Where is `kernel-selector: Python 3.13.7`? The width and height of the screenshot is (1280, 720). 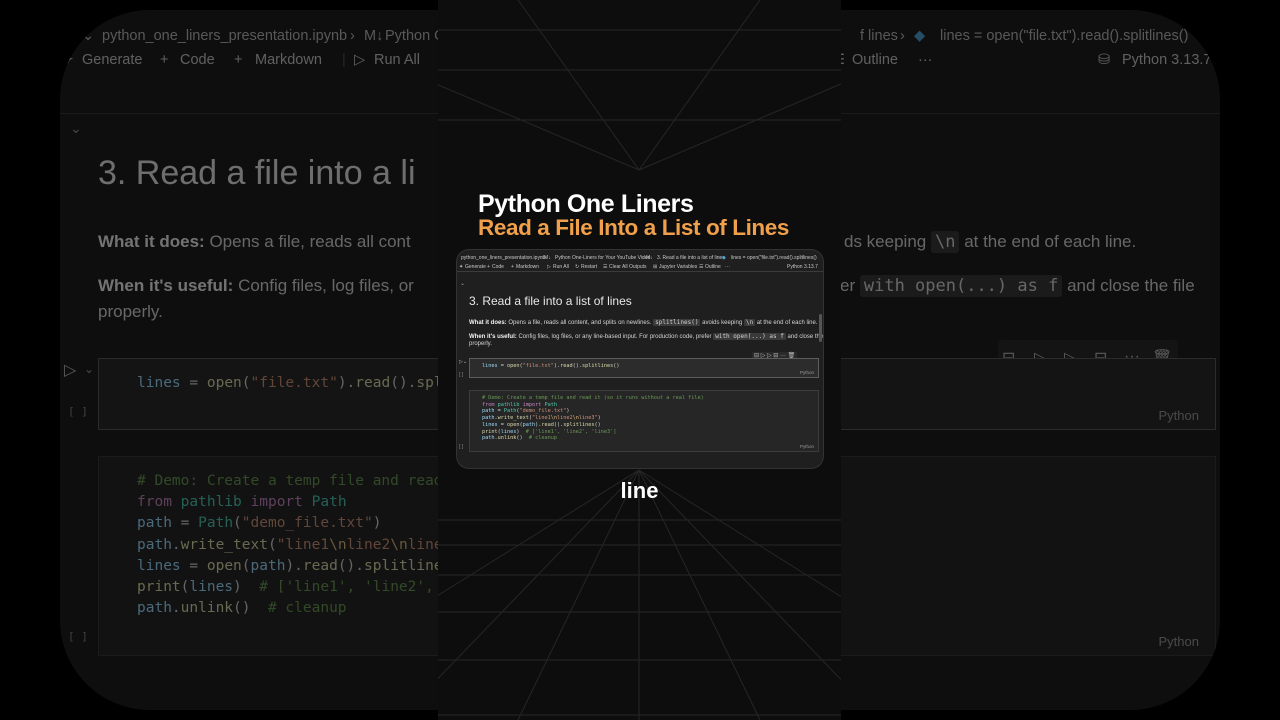 kernel-selector: Python 3.13.7 is located at coordinates (1167, 60).